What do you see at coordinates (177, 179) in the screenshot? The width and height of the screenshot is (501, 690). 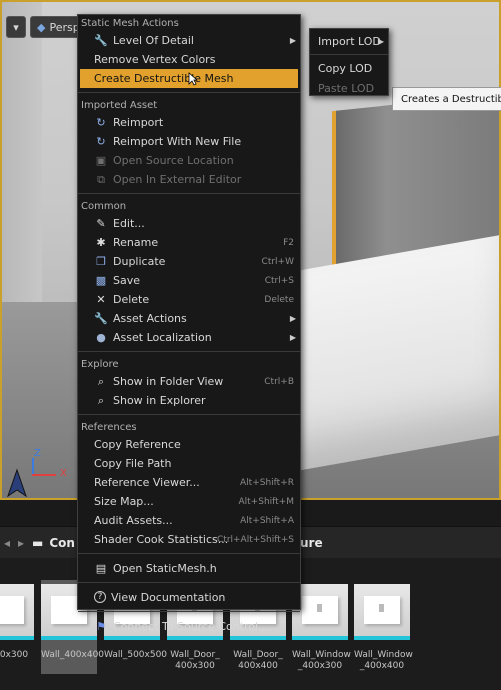 I see `menu-item-label: Open In External Editor` at bounding box center [177, 179].